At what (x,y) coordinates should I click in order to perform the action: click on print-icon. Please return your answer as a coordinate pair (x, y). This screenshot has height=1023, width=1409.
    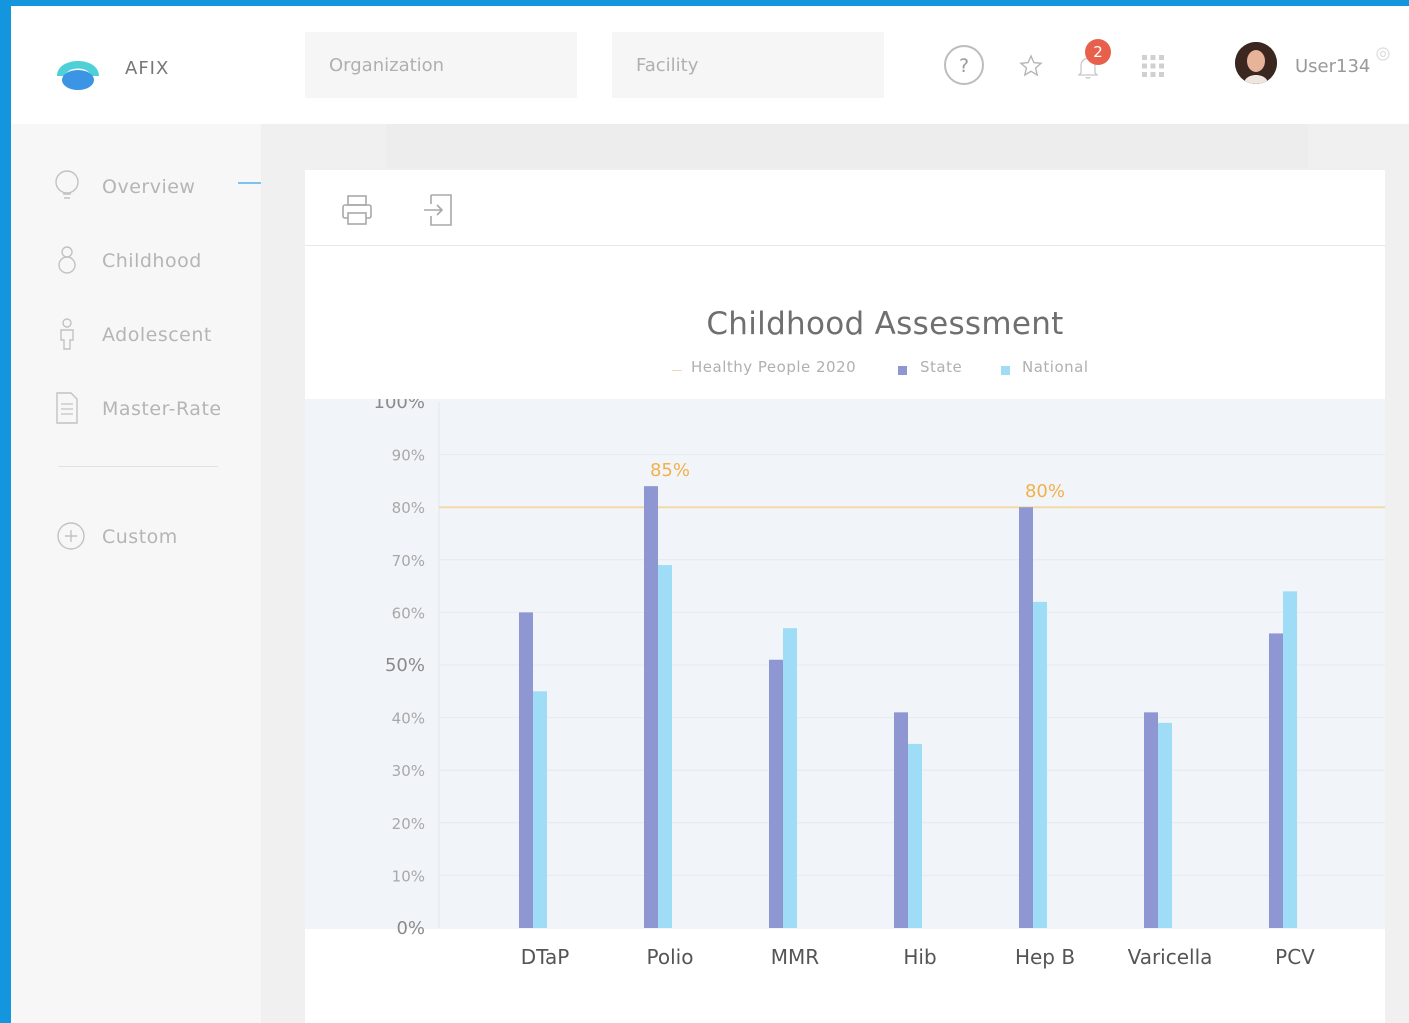
    Looking at the image, I should click on (357, 210).